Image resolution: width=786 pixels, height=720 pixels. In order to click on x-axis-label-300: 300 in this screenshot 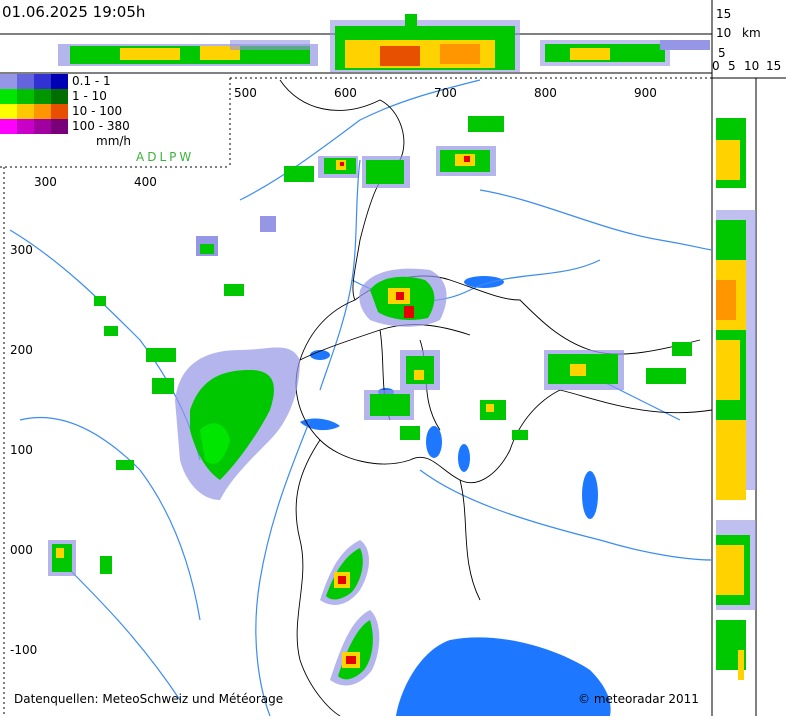, I will do `click(45, 182)`.